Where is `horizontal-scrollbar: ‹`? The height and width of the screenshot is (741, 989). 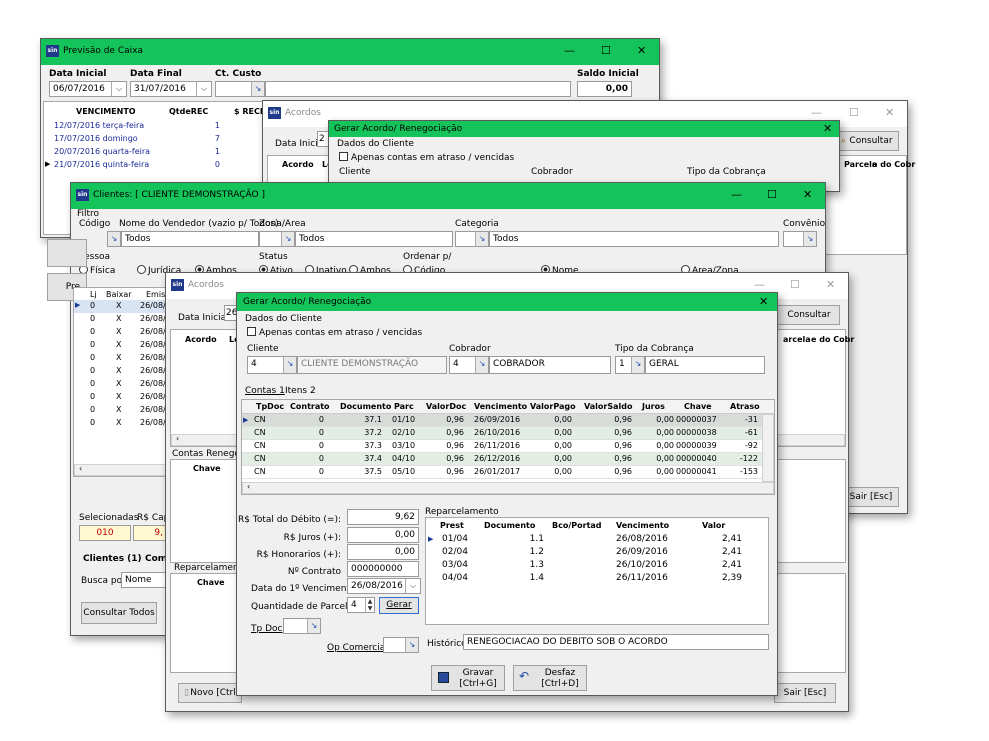 horizontal-scrollbar: ‹ is located at coordinates (508, 488).